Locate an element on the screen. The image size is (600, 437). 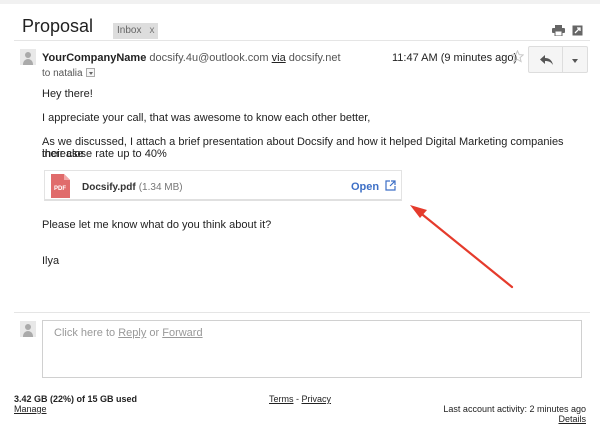
external-link-icon is located at coordinates (390, 185).